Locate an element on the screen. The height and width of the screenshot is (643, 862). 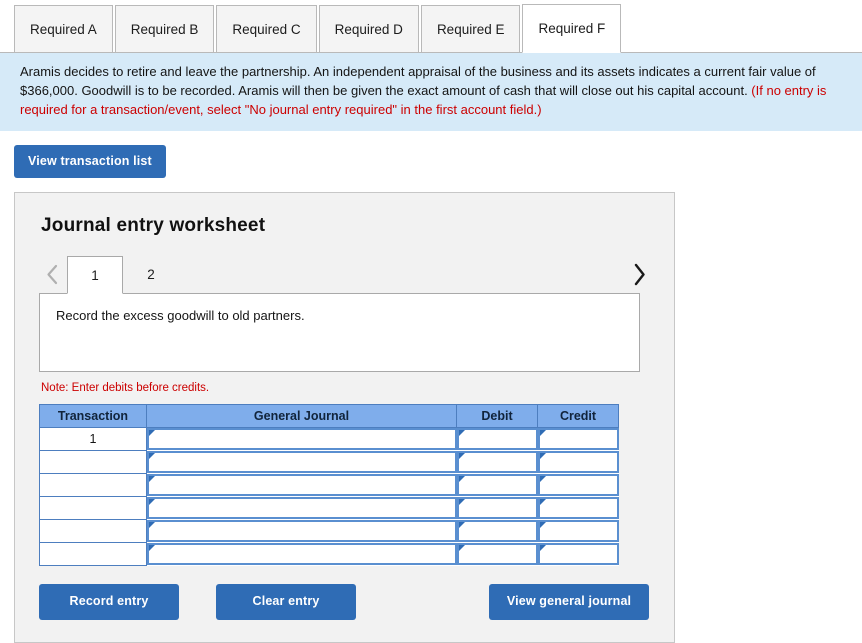
view-general-journal-button: View general journal is located at coordinates (569, 602).